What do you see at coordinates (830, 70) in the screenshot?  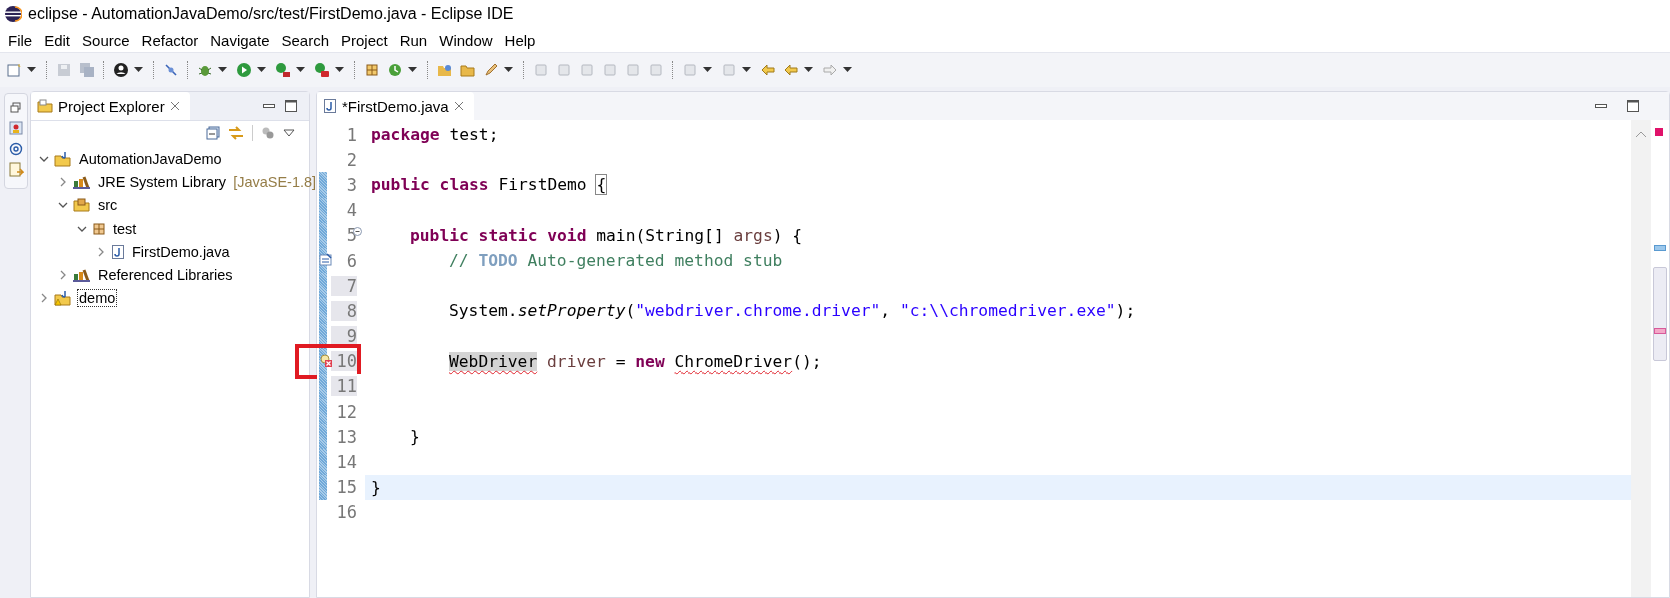 I see `forward-arrow-icon` at bounding box center [830, 70].